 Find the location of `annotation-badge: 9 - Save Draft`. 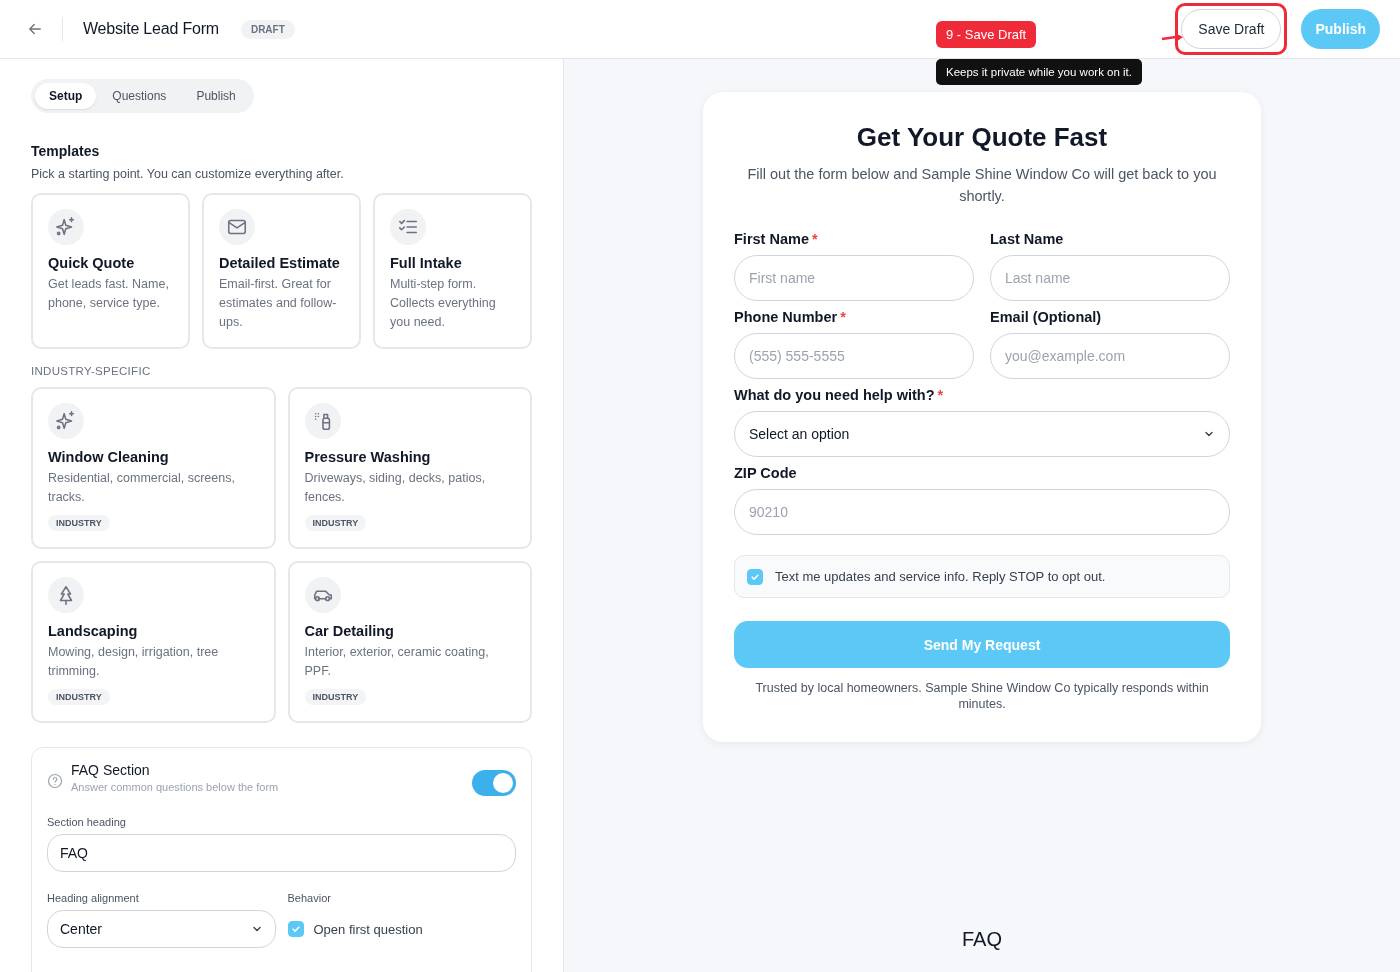

annotation-badge: 9 - Save Draft is located at coordinates (986, 34).